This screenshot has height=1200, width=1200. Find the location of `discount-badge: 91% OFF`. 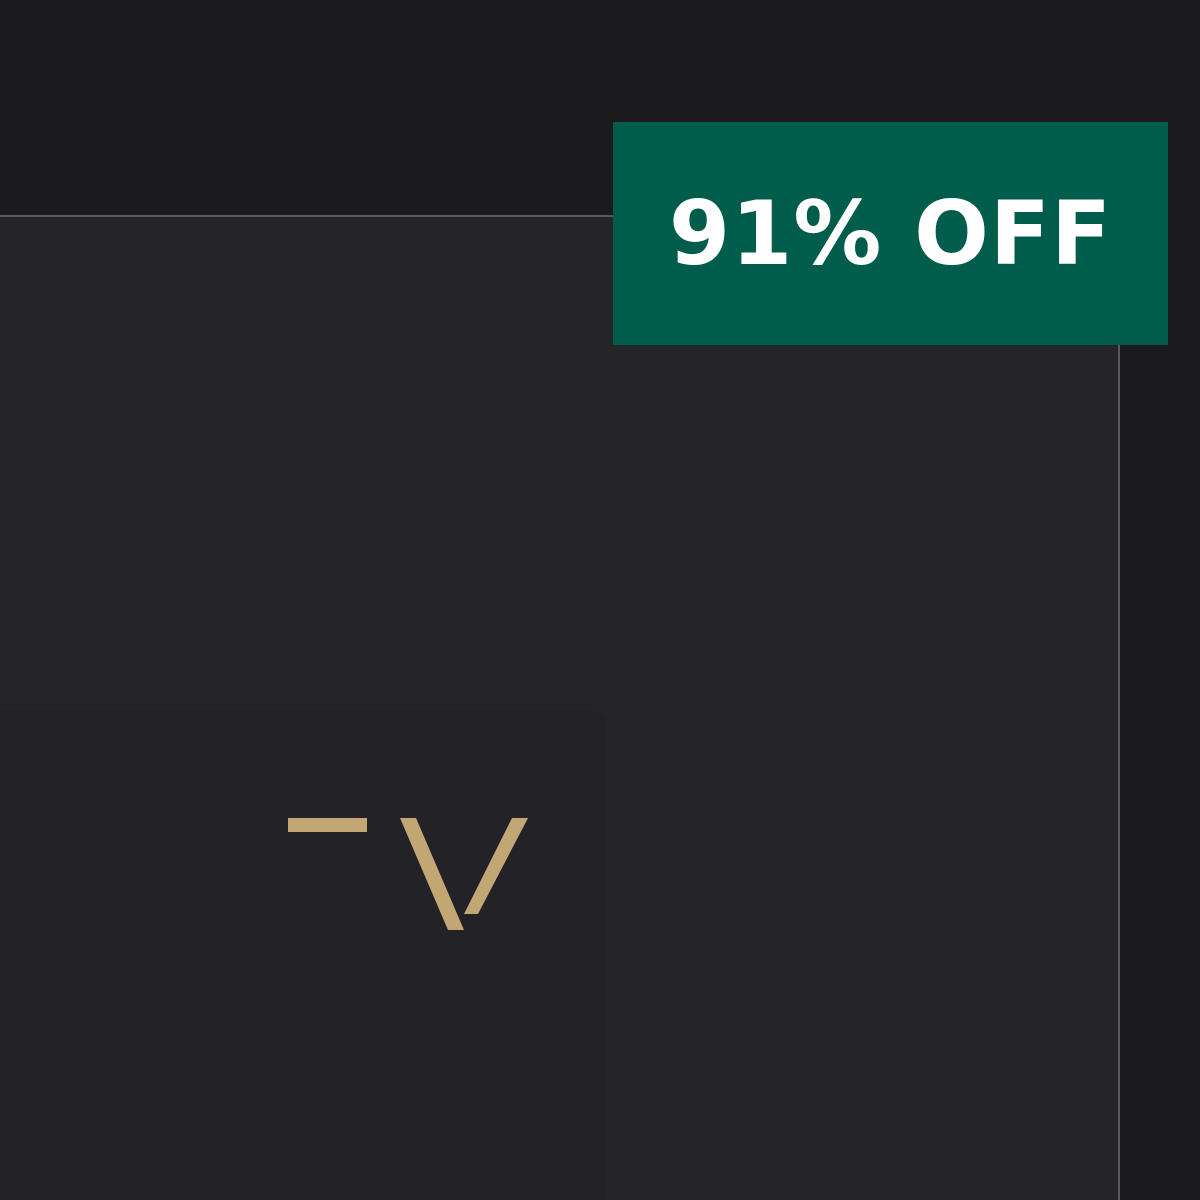

discount-badge: 91% OFF is located at coordinates (890, 233).